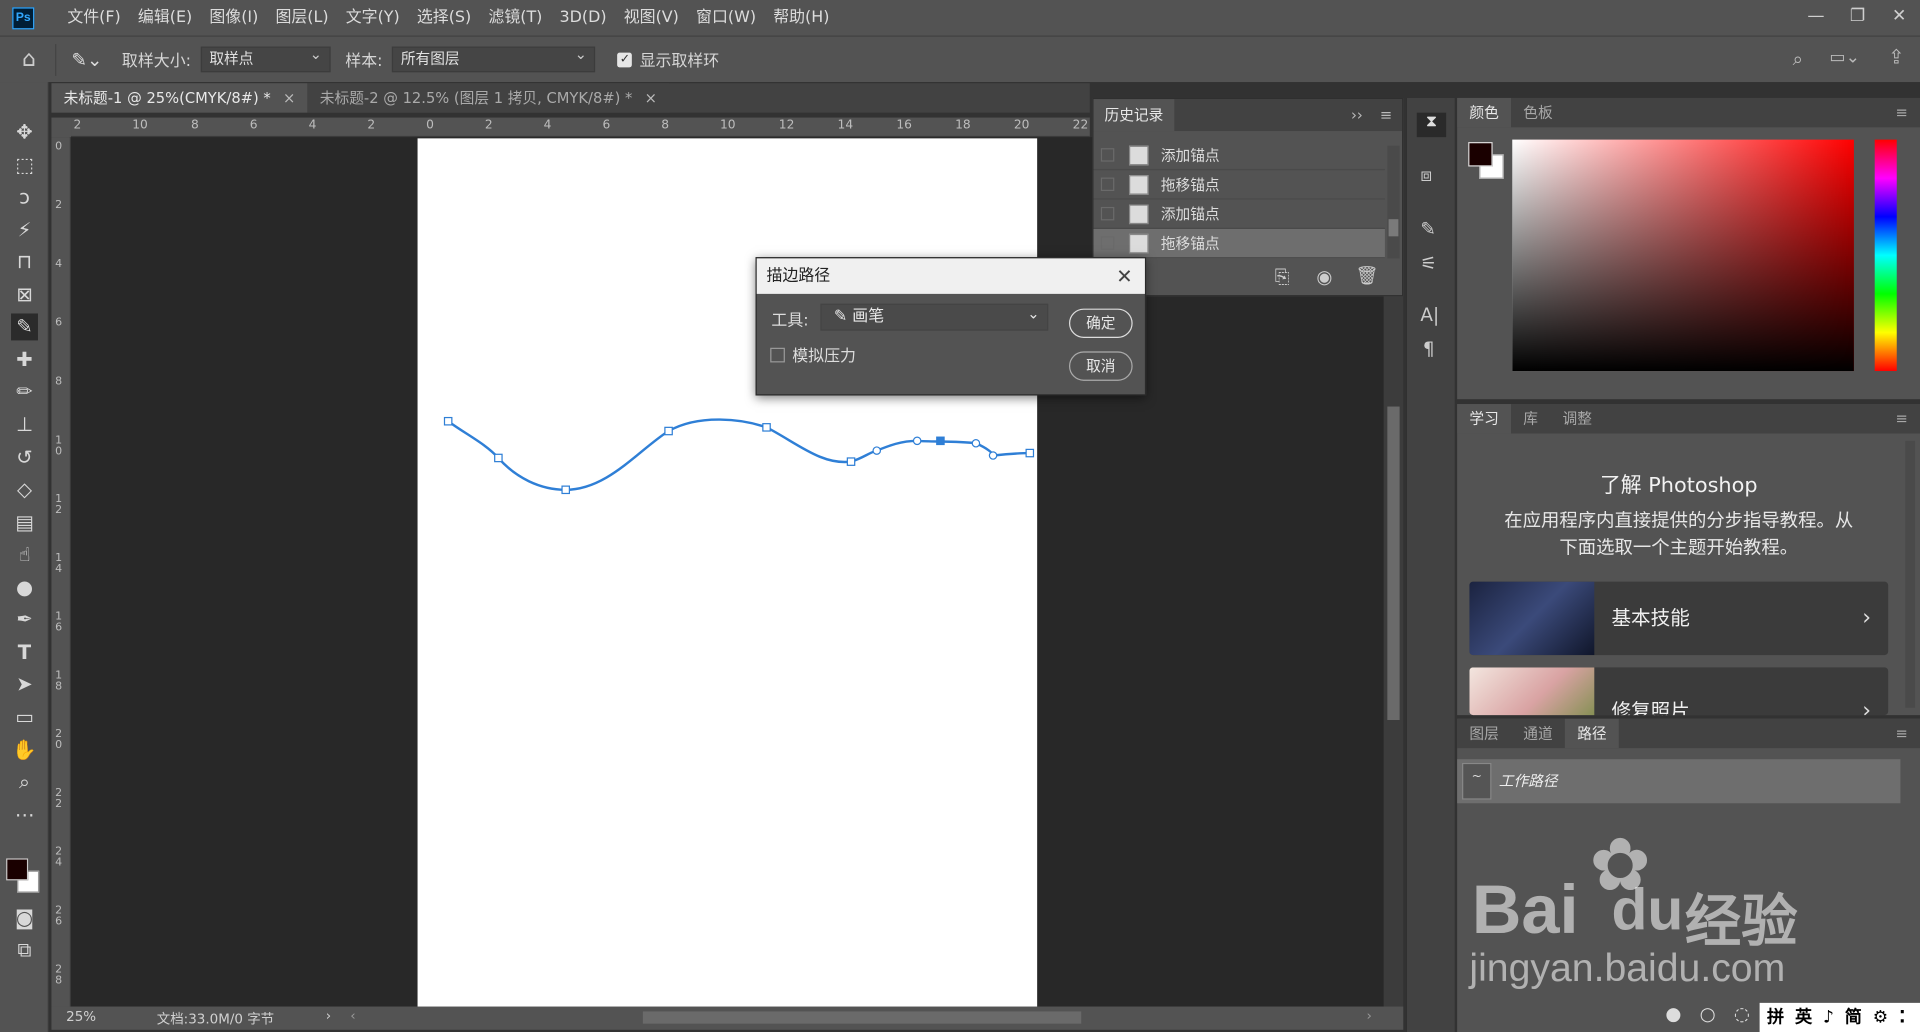  Describe the element at coordinates (1538, 112) in the screenshot. I see `tab-swatches: 色板` at that location.